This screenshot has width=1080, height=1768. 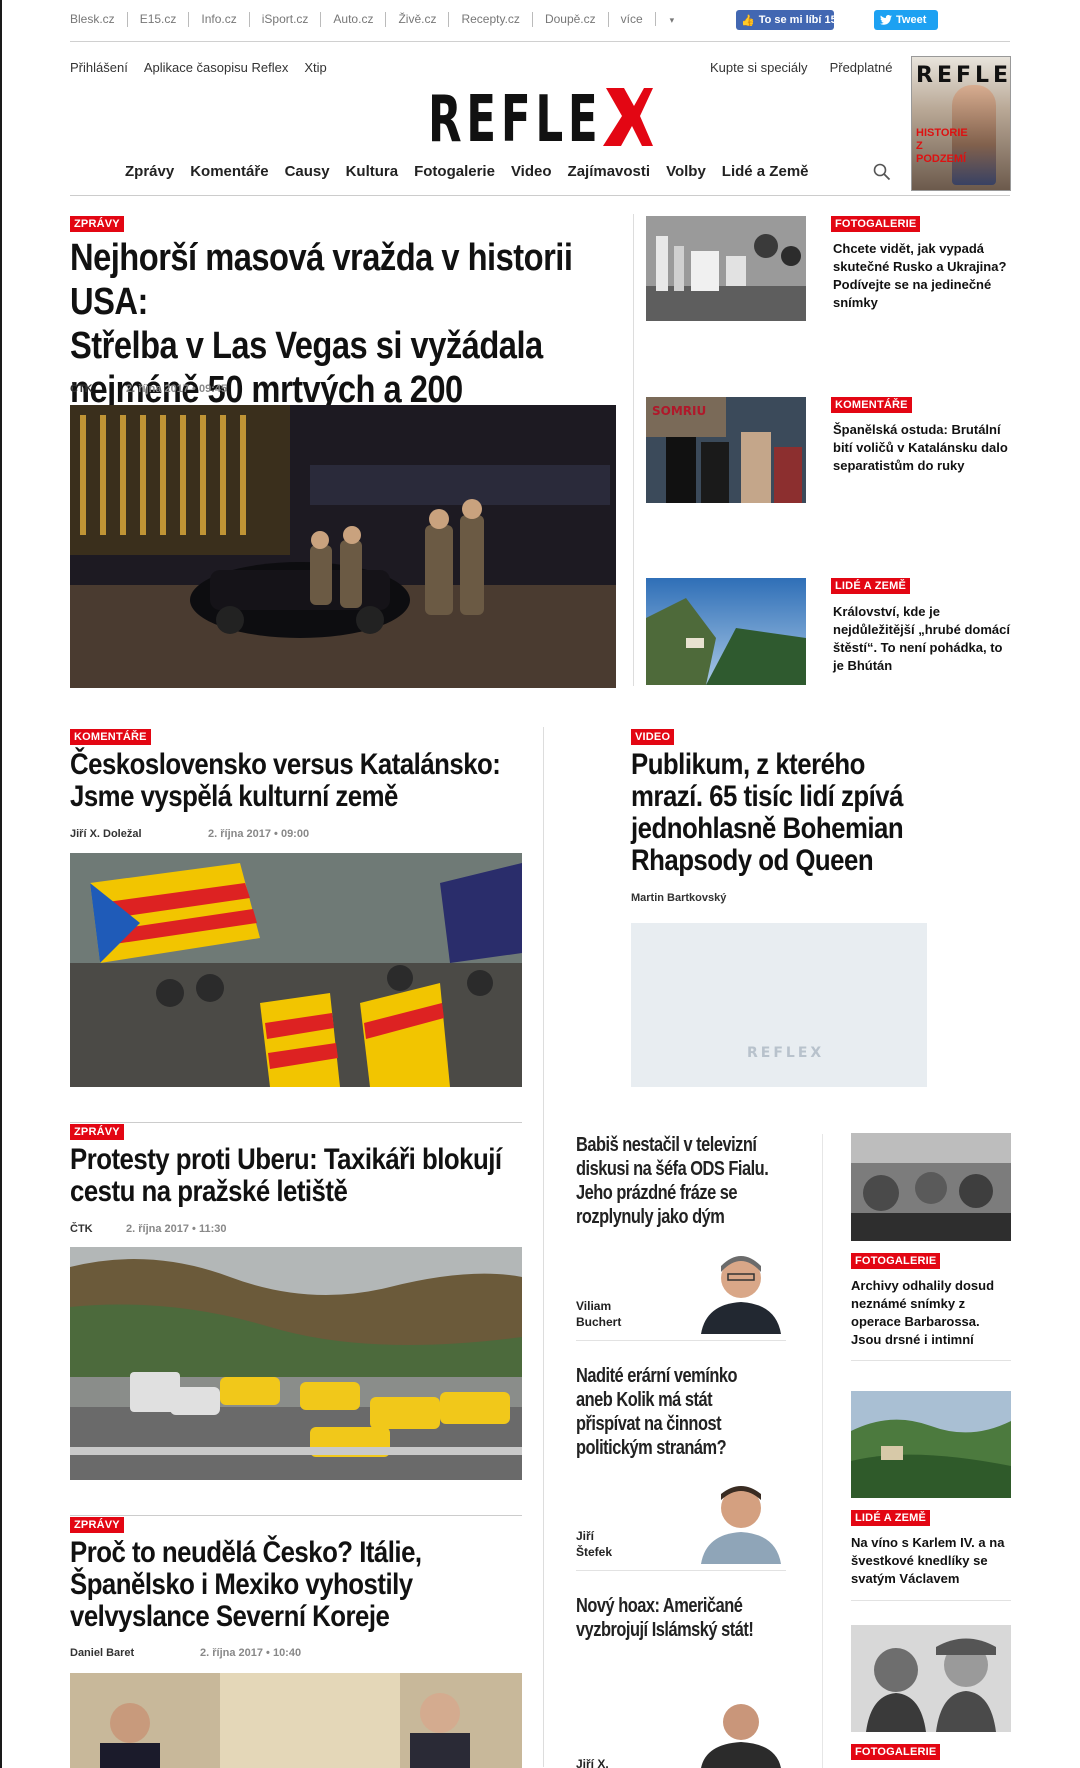 I want to click on opinion-author: Jiří X., so click(x=592, y=1762).